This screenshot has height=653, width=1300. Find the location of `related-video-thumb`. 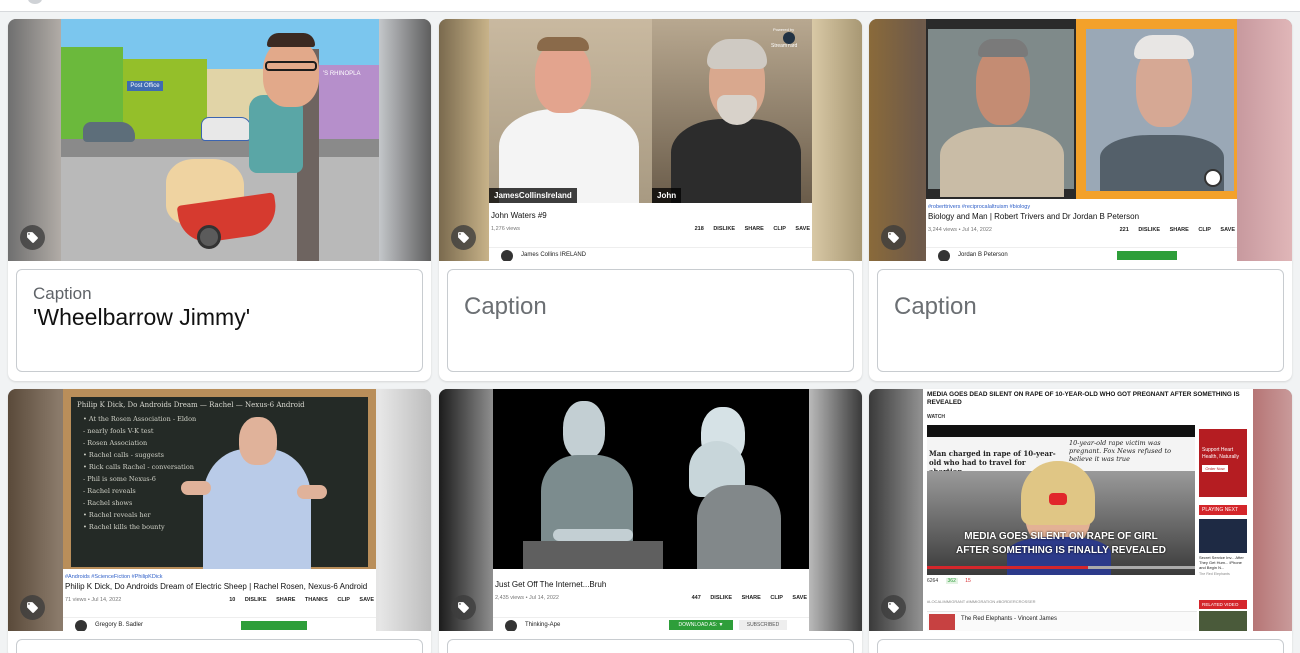

related-video-thumb is located at coordinates (1223, 621).